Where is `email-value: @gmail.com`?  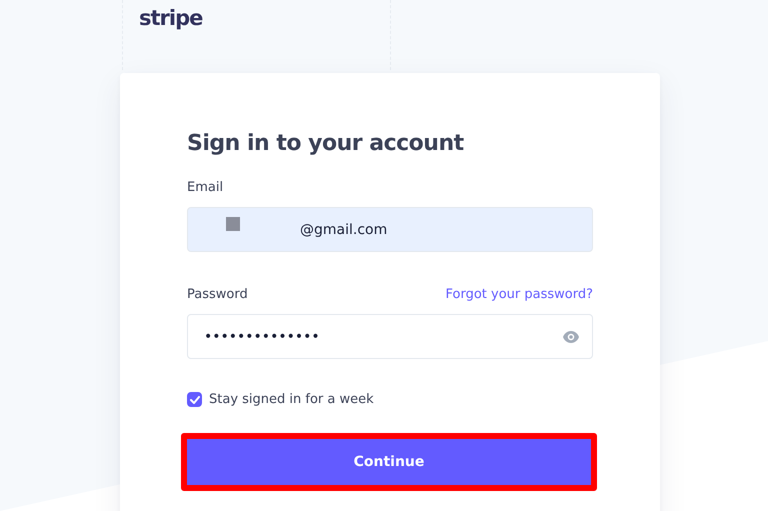 email-value: @gmail.com is located at coordinates (344, 230).